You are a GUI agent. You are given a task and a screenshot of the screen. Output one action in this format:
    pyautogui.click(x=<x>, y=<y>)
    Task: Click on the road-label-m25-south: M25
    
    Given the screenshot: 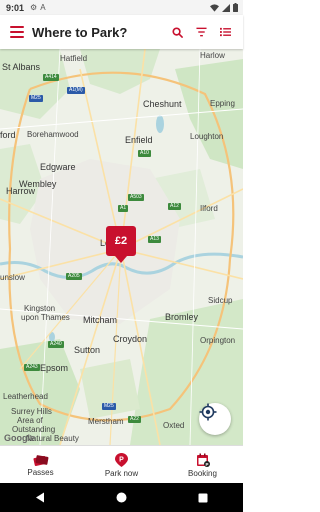 What is the action you would take?
    pyautogui.click(x=109, y=406)
    